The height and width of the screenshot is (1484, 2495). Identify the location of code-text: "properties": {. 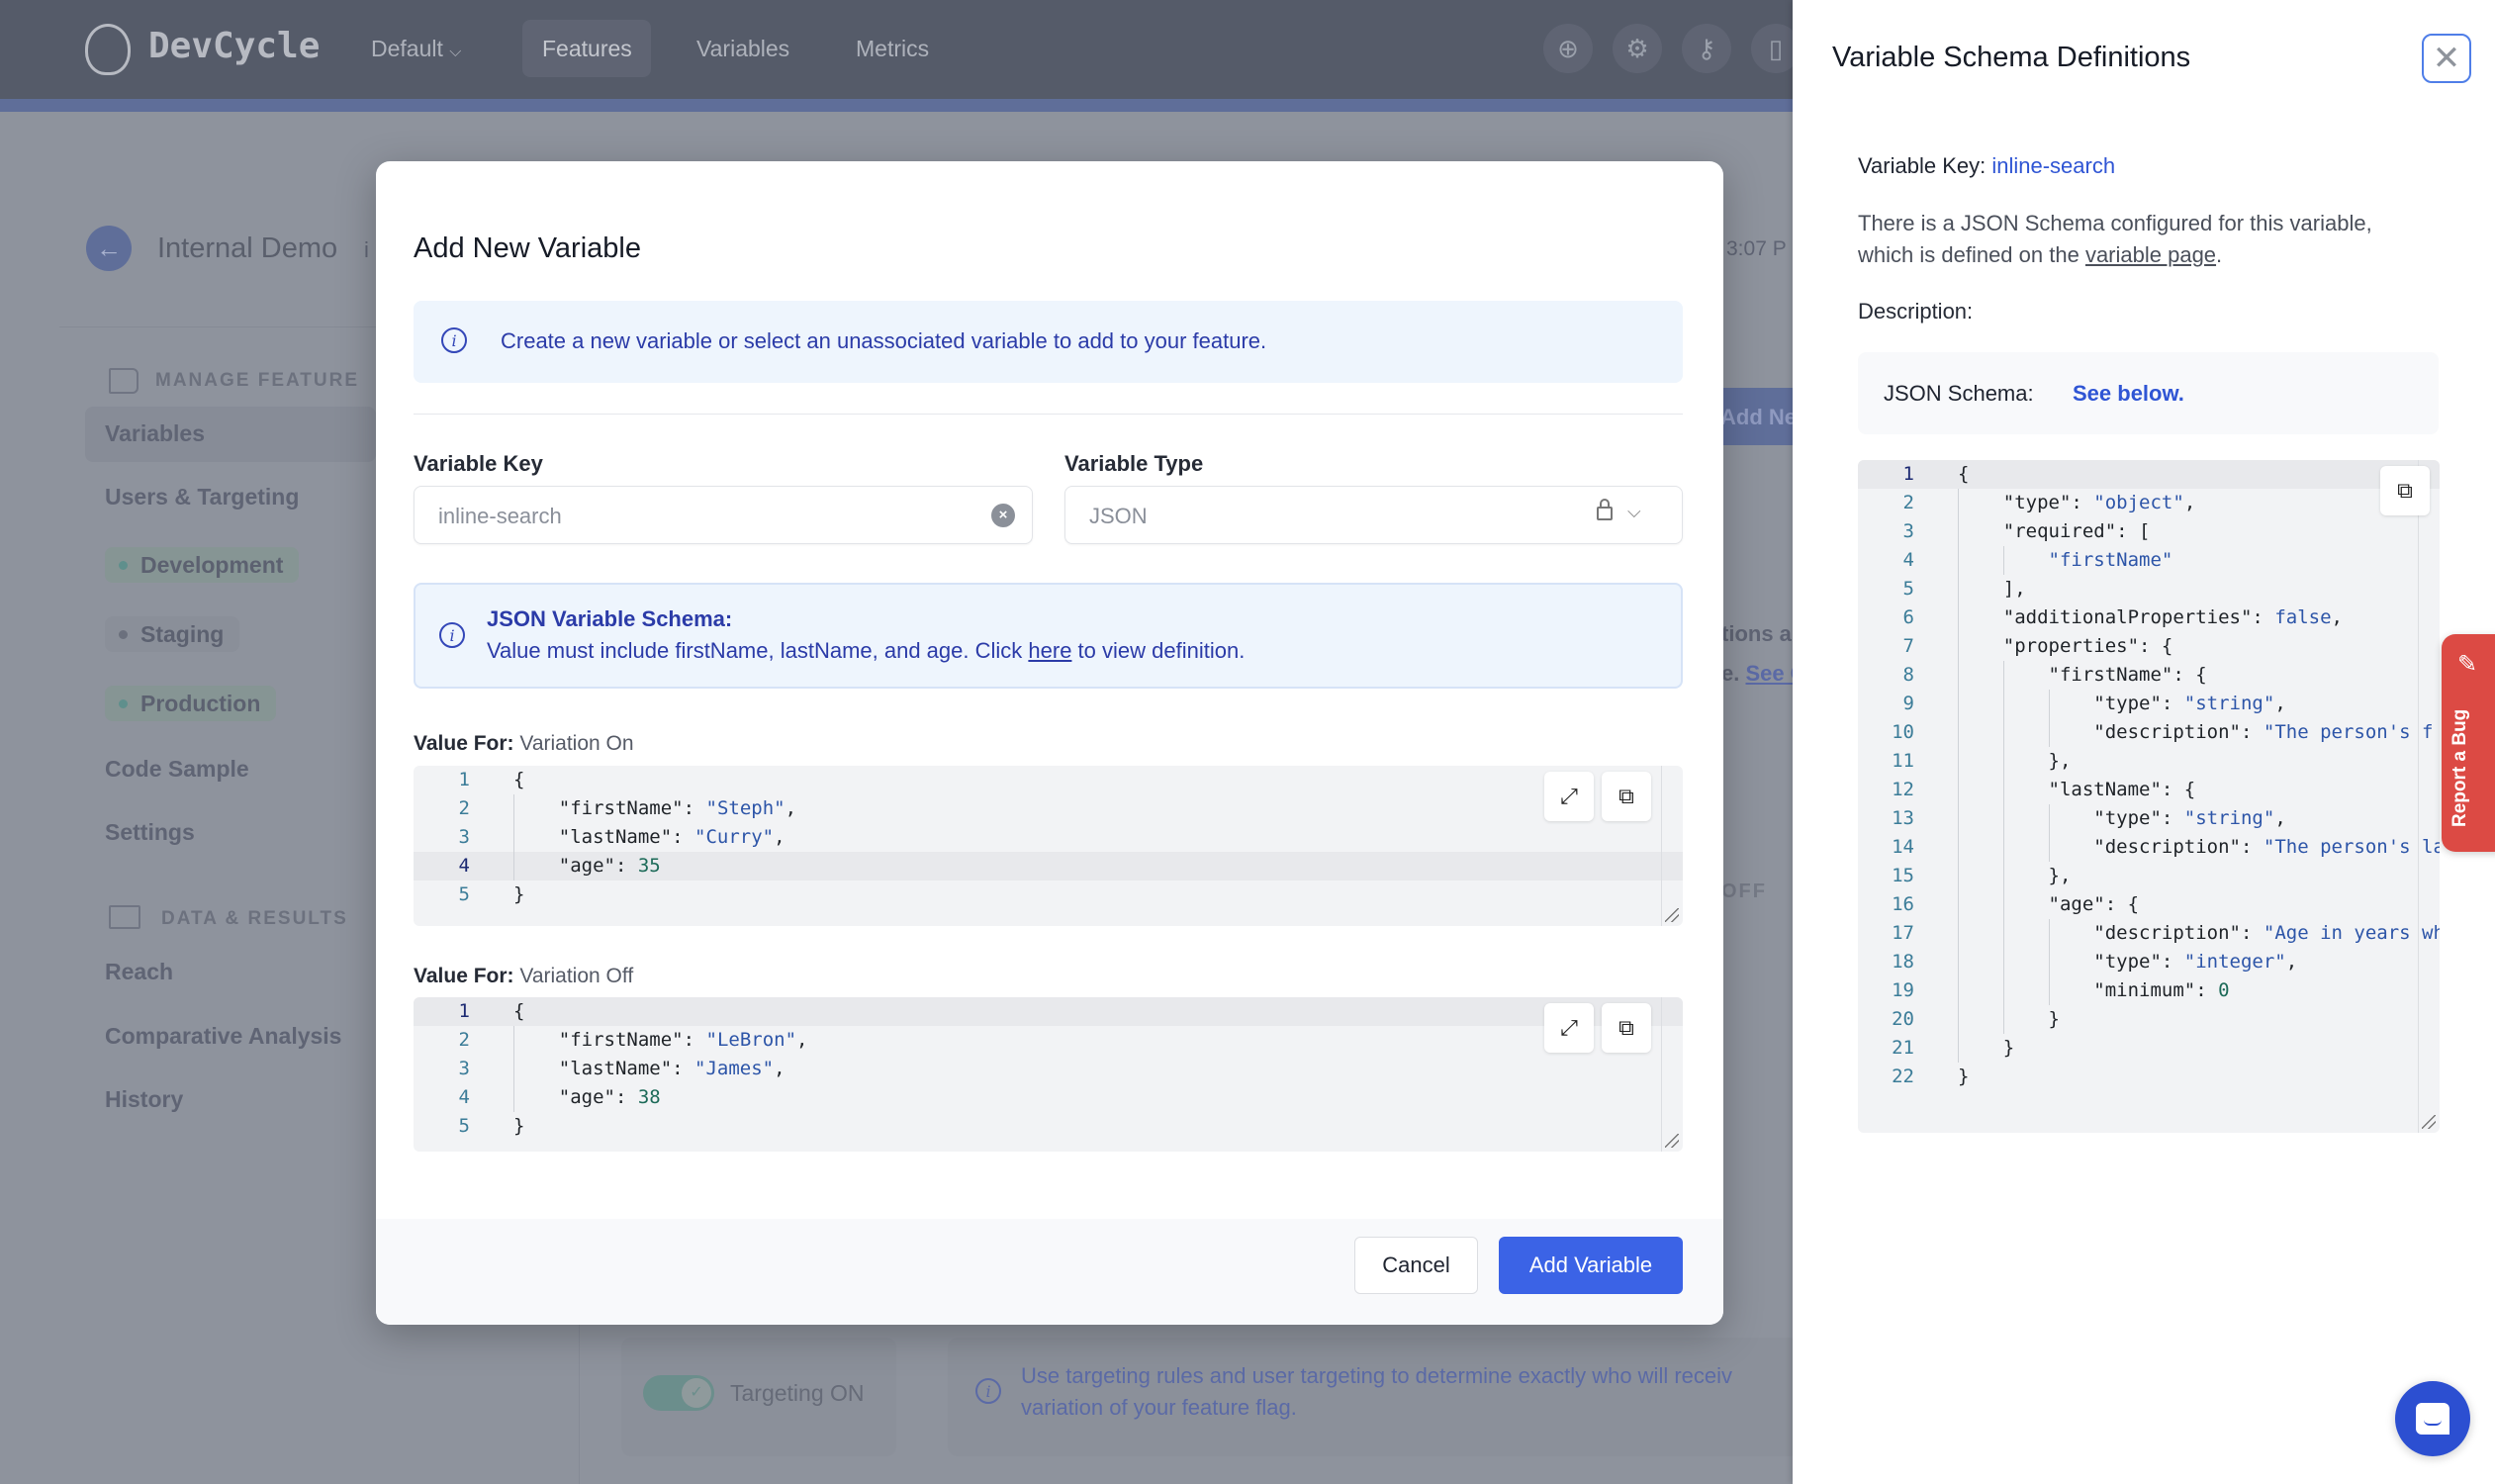
(2065, 646).